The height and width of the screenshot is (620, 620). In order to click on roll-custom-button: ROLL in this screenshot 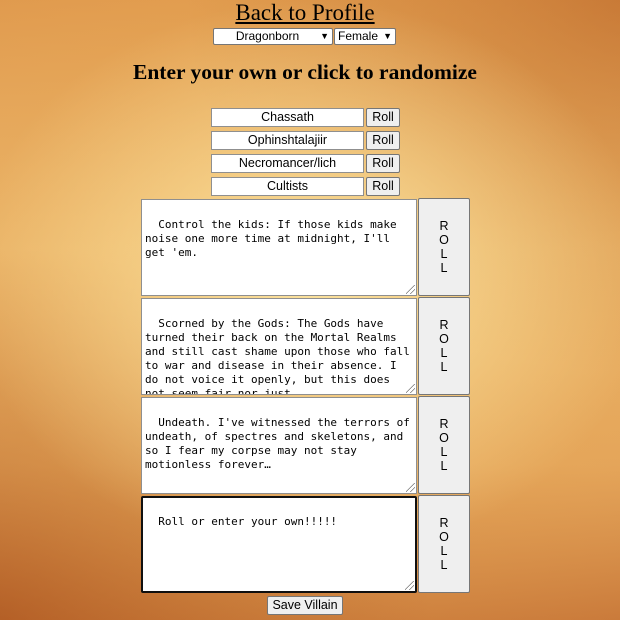, I will do `click(444, 544)`.